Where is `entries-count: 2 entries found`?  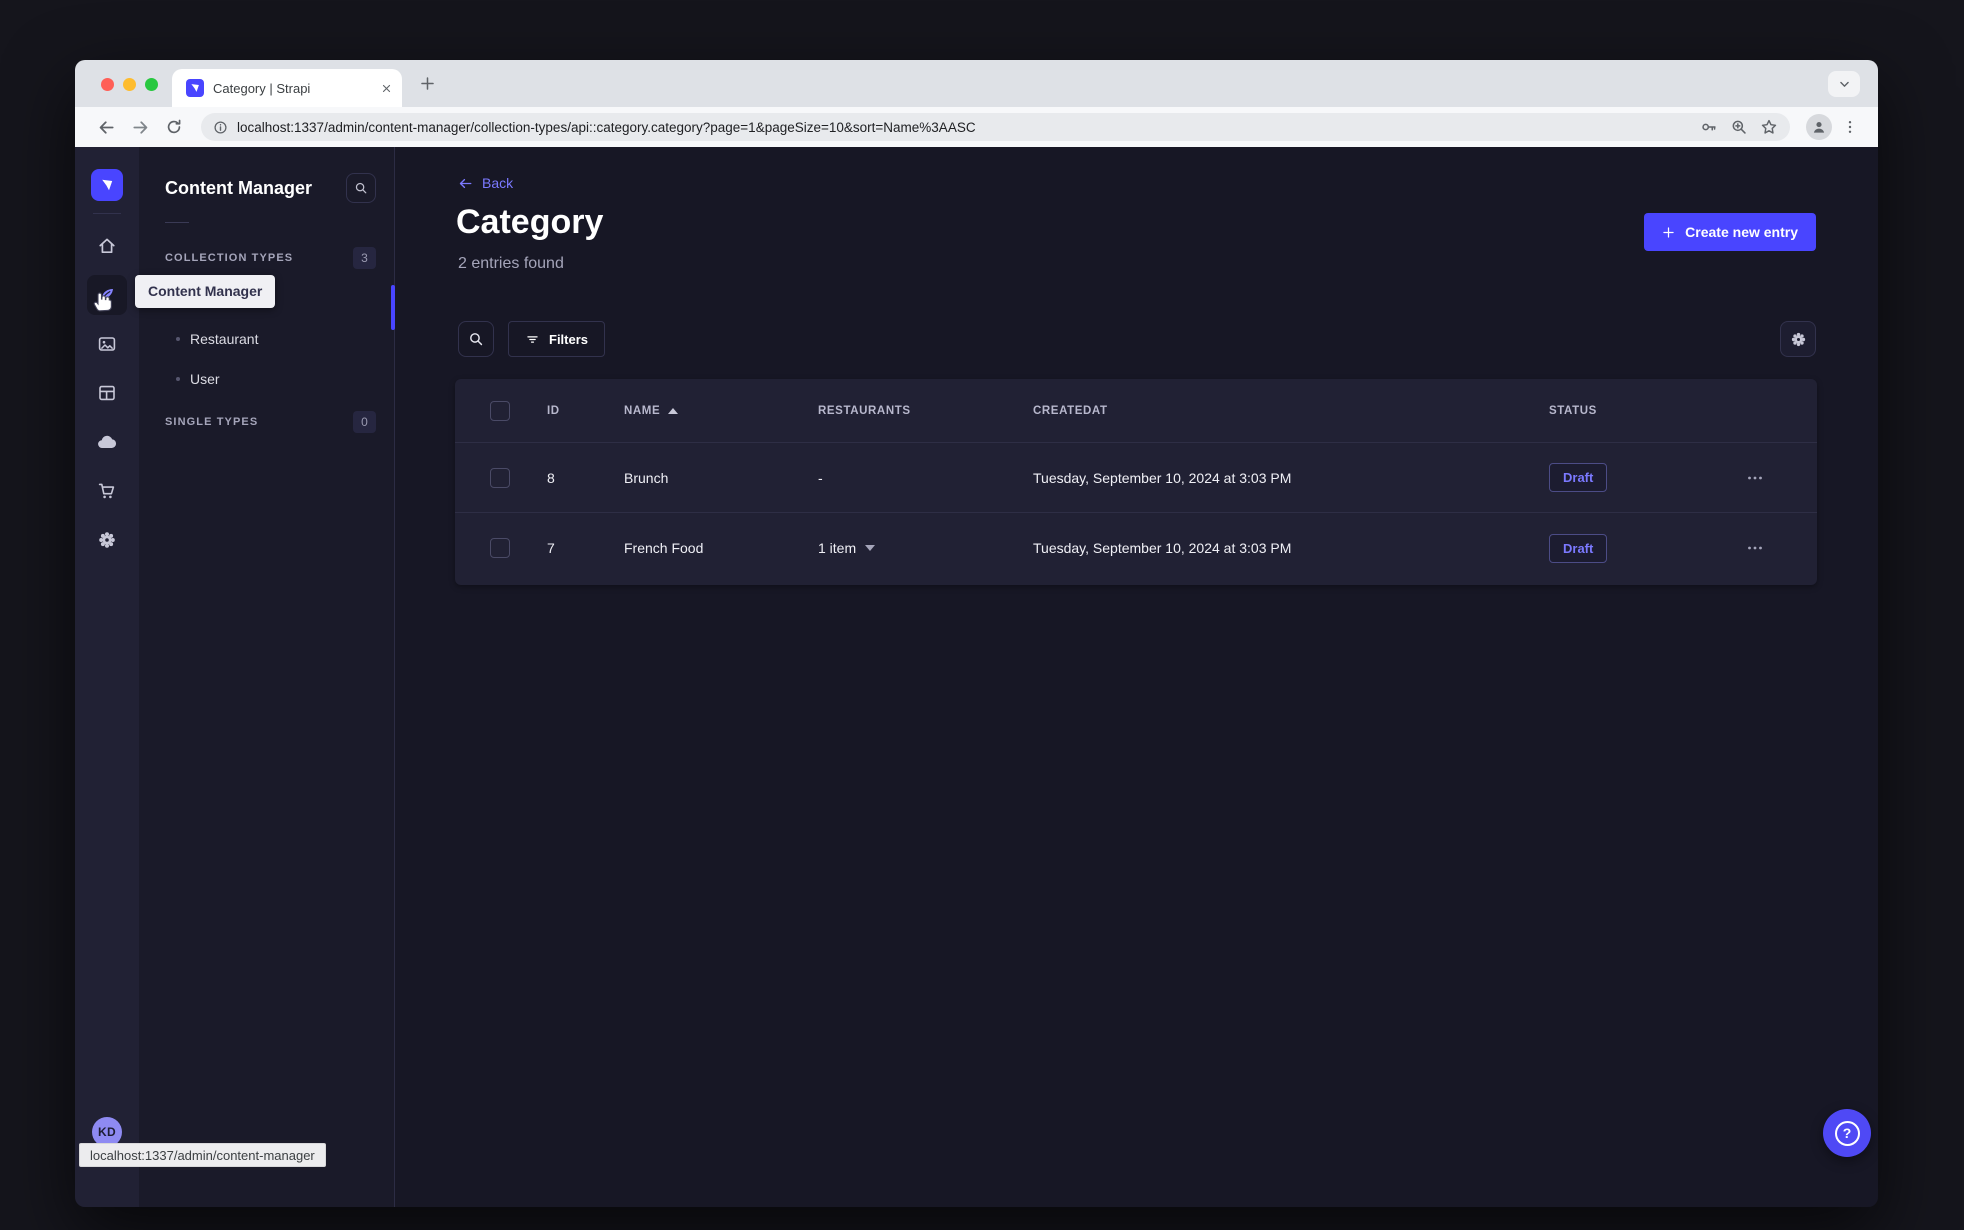 entries-count: 2 entries found is located at coordinates (511, 263).